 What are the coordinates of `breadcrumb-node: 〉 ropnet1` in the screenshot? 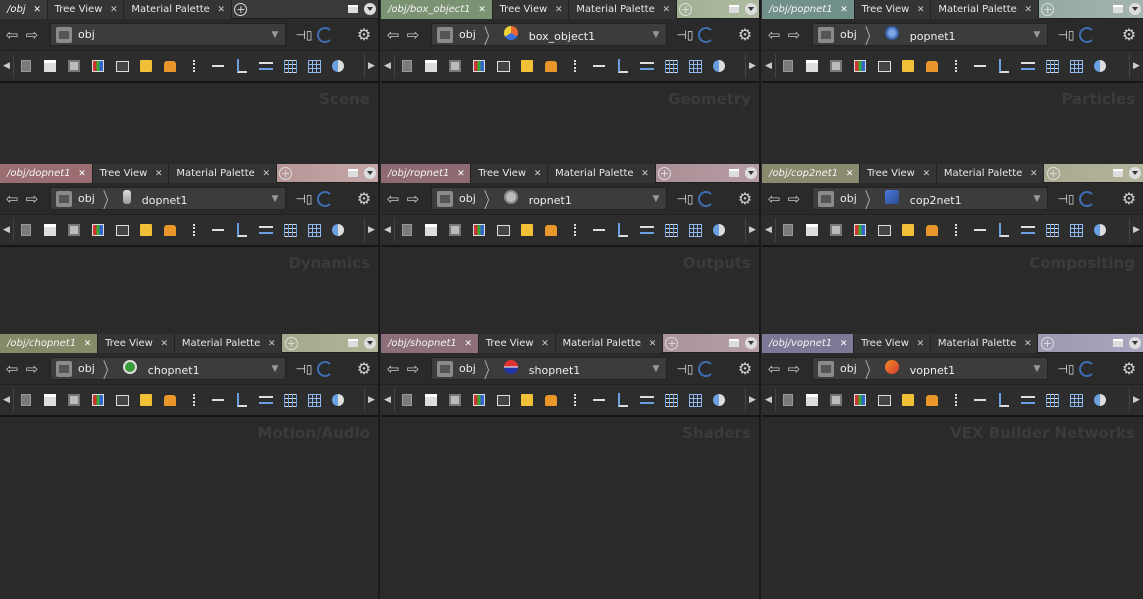 It's located at (524, 201).